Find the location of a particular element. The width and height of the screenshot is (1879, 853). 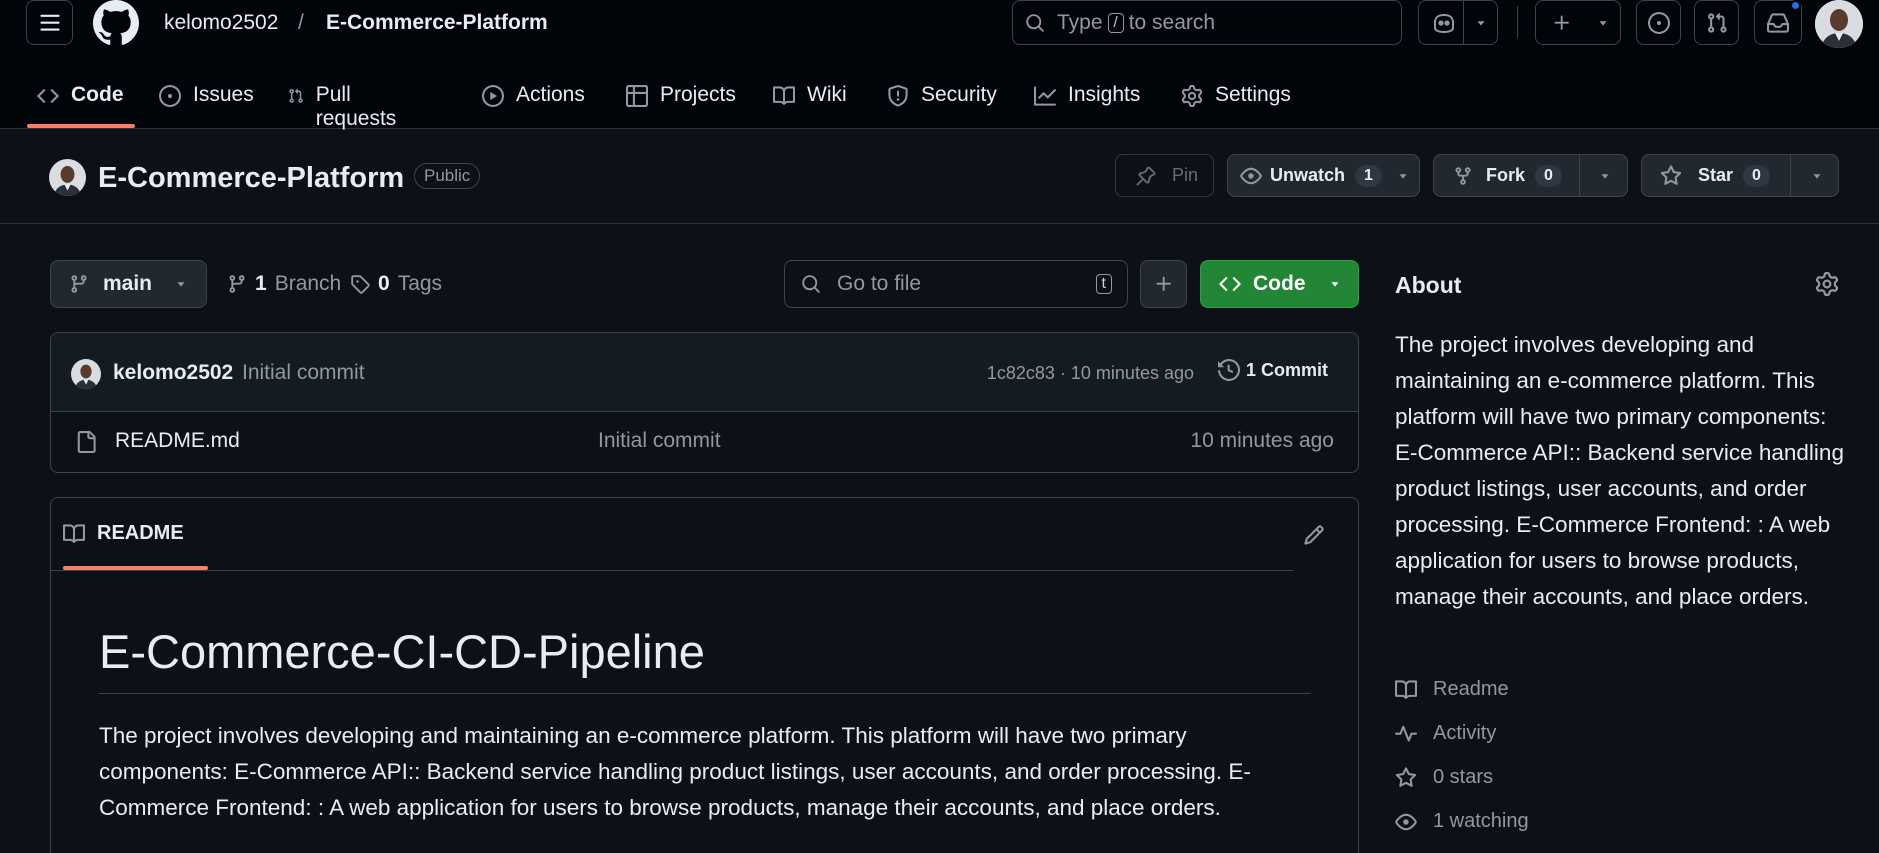

pin-label: Pin is located at coordinates (1185, 175).